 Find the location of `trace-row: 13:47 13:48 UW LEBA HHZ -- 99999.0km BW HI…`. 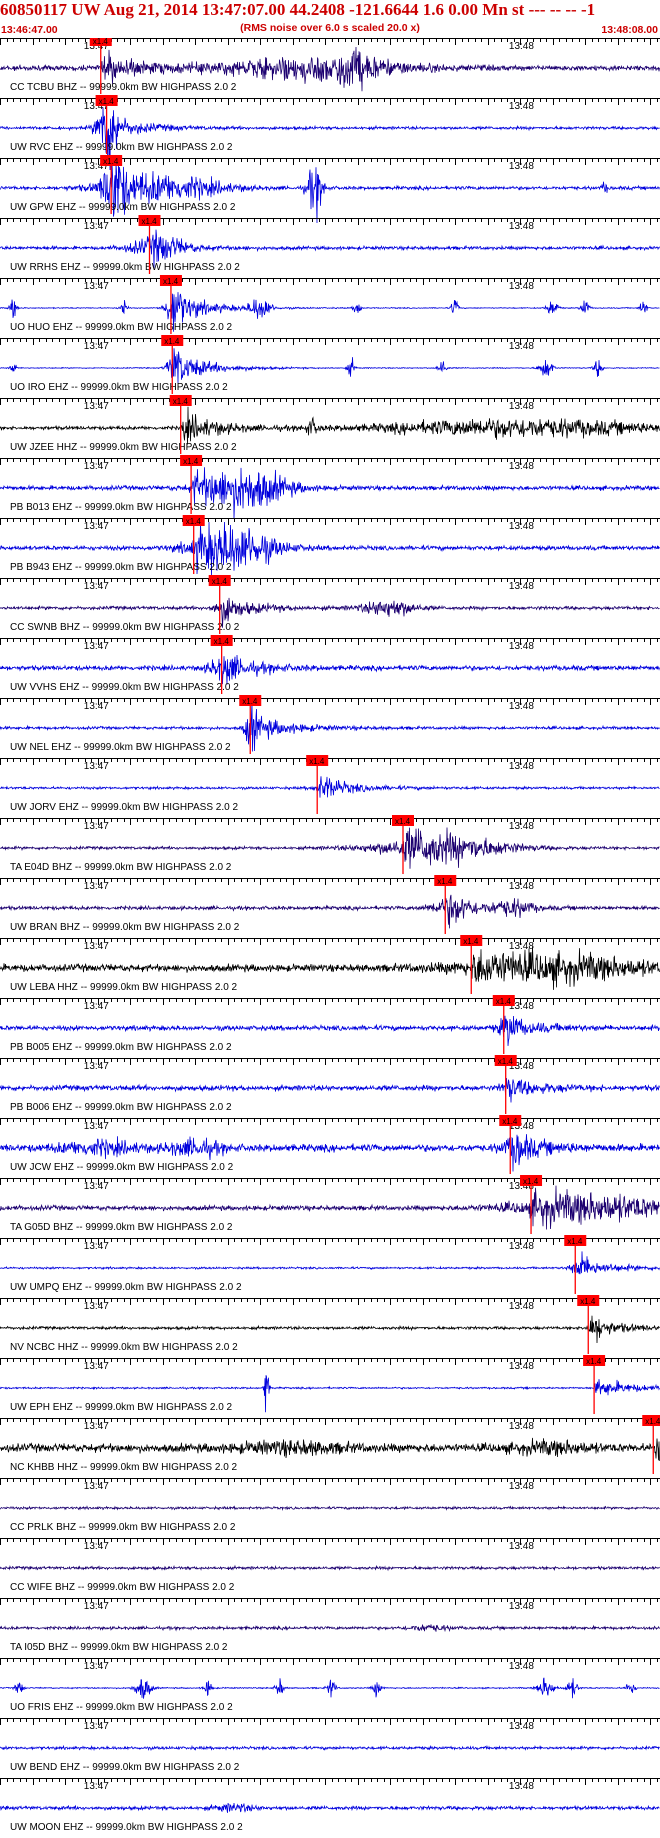

trace-row: 13:47 13:48 UW LEBA HHZ -- 99999.0km BW HI… is located at coordinates (330, 964).